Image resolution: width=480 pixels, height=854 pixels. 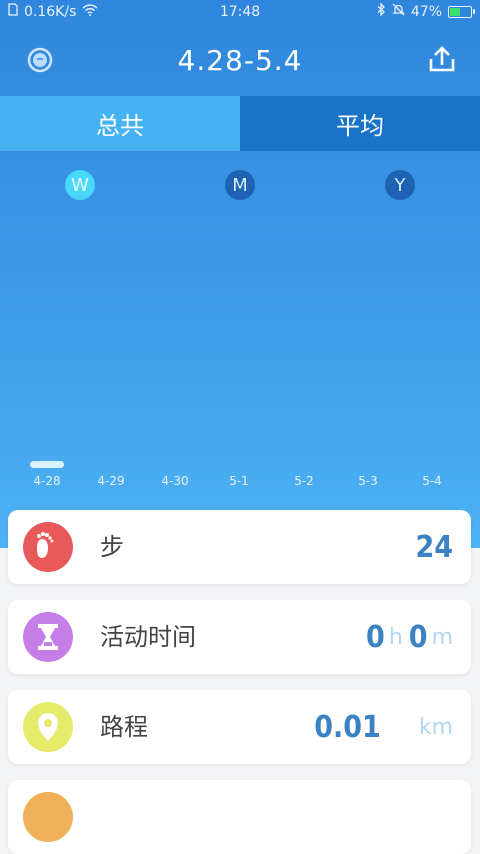 What do you see at coordinates (442, 60) in the screenshot?
I see `share-icon` at bounding box center [442, 60].